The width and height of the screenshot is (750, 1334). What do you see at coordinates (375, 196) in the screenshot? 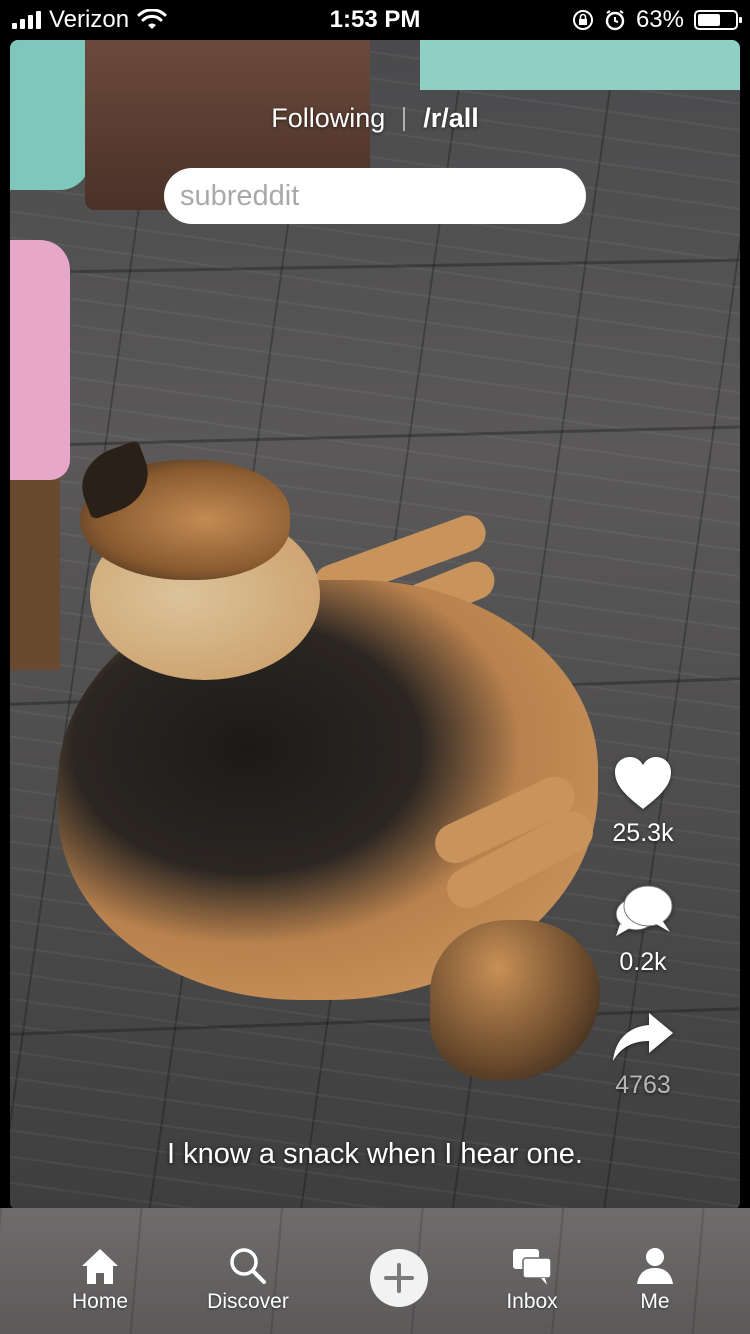
I see `subreddit-search-input` at bounding box center [375, 196].